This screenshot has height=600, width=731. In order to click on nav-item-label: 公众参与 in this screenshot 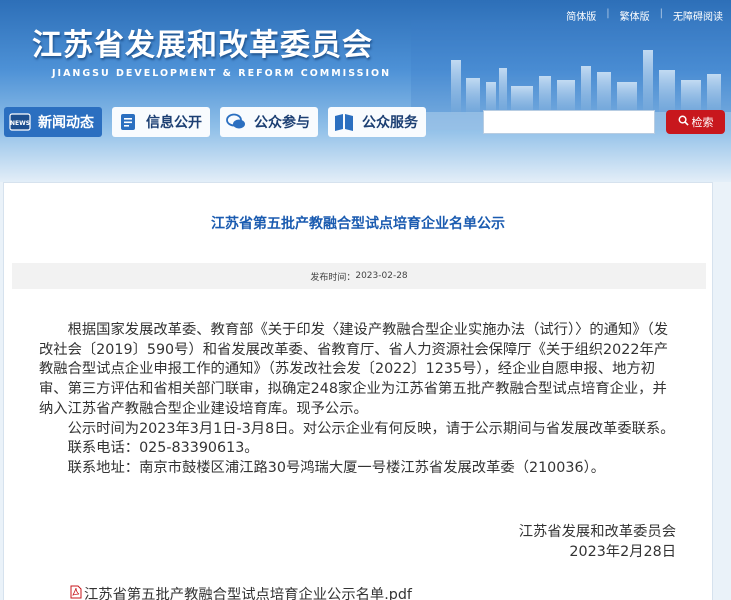, I will do `click(282, 123)`.